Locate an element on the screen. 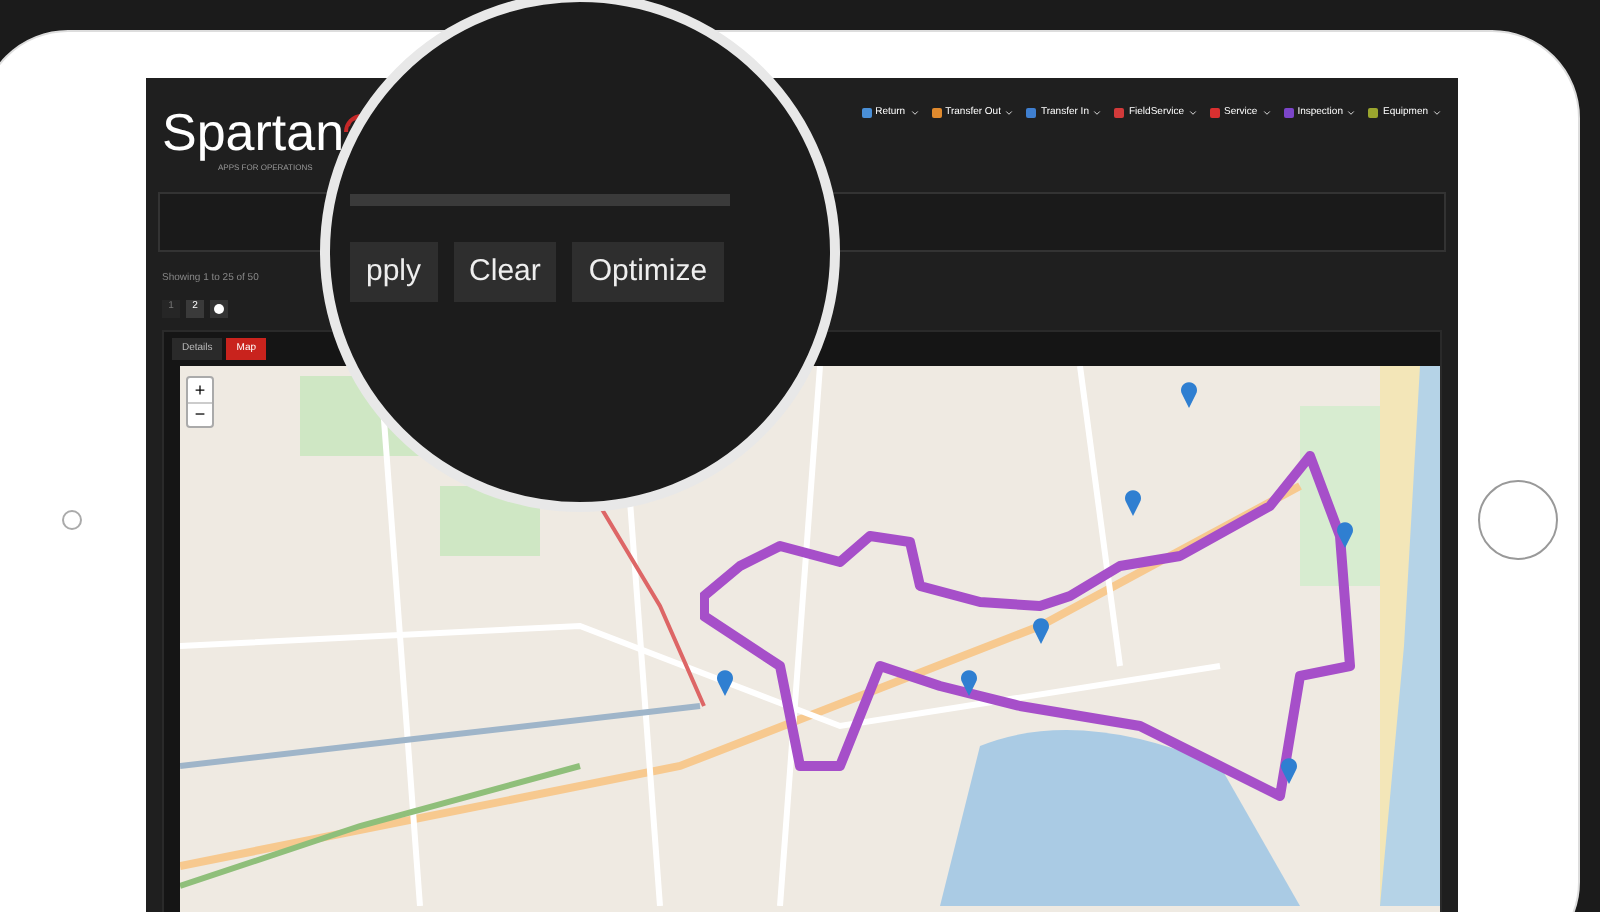 Image resolution: width=1600 pixels, height=912 pixels. action-button: pply is located at coordinates (394, 272).